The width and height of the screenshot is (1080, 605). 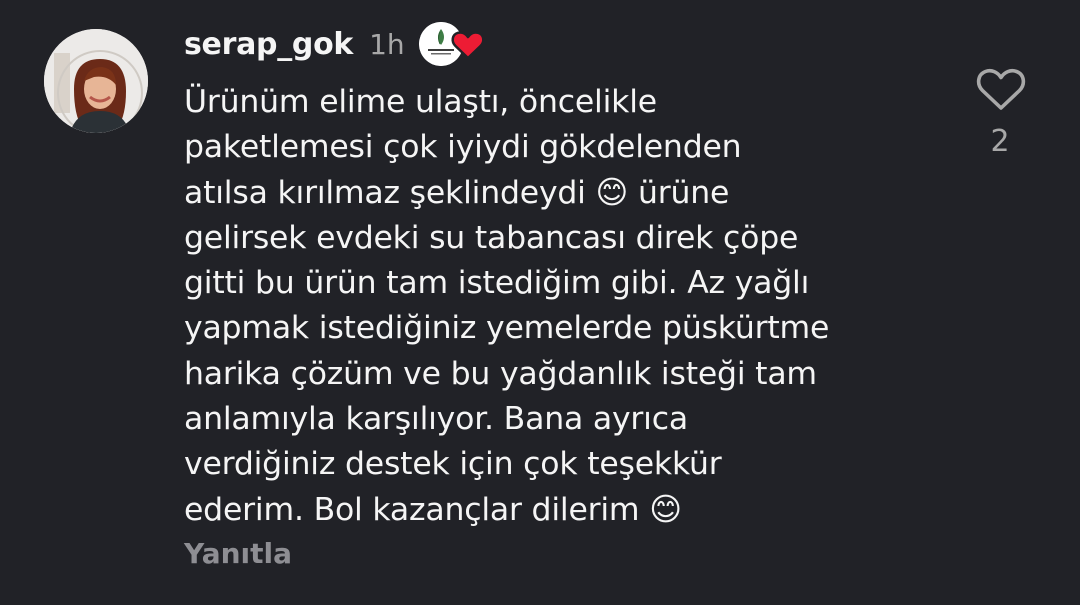 I want to click on username: serap_gok, so click(x=268, y=44).